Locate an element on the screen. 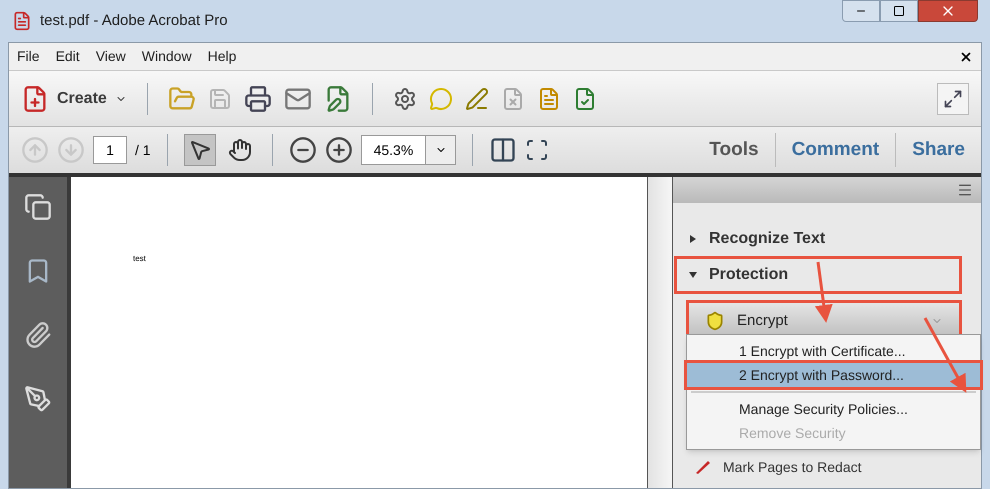 The height and width of the screenshot is (489, 990). fit-page-icon is located at coordinates (503, 150).